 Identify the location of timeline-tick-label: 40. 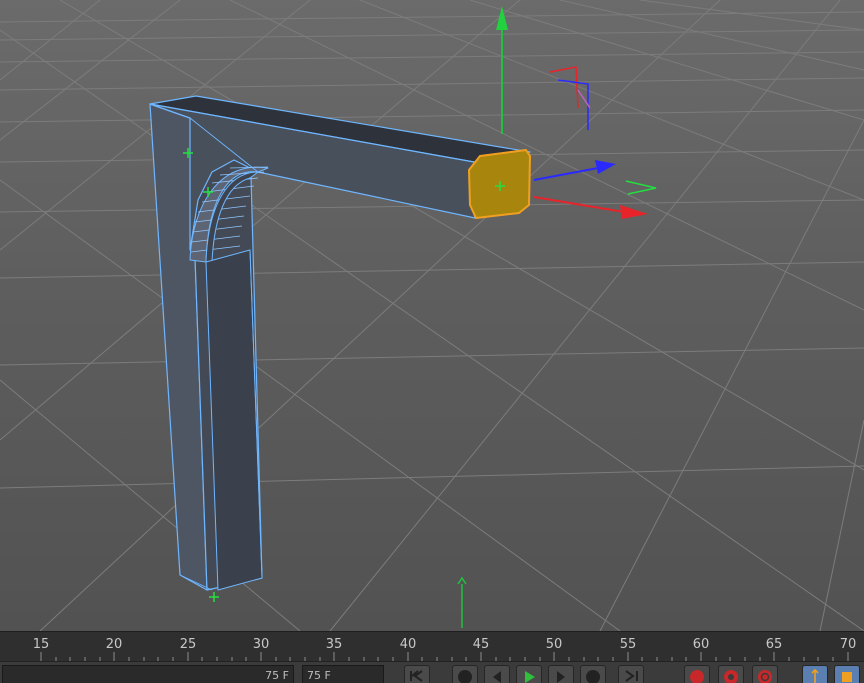
(408, 644).